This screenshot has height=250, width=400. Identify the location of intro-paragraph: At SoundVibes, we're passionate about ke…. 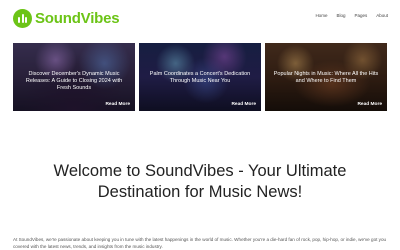
(200, 243).